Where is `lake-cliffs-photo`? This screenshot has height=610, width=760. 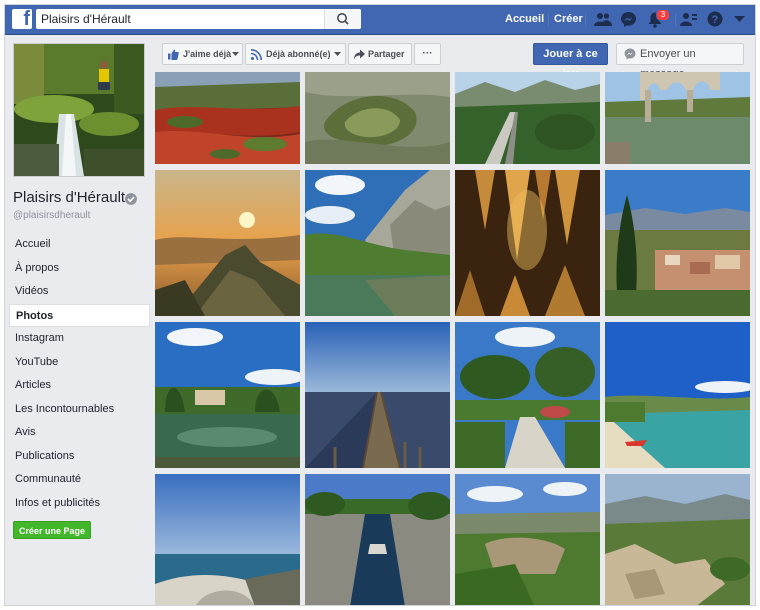
lake-cliffs-photo is located at coordinates (377, 243).